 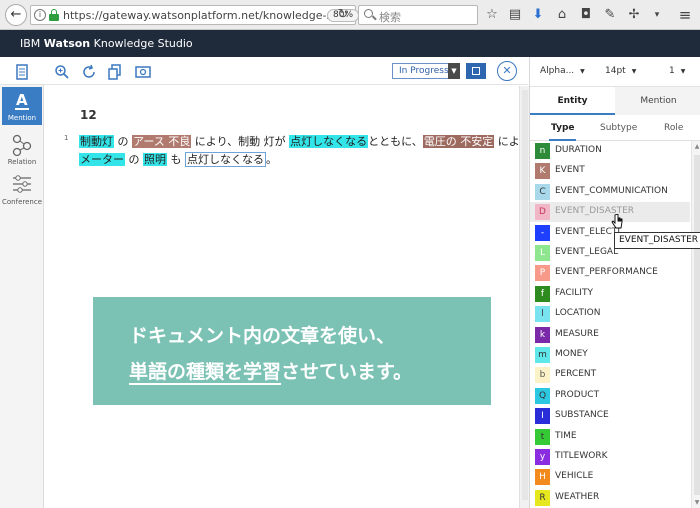 What do you see at coordinates (542, 293) in the screenshot?
I see `type-color-swatch: f` at bounding box center [542, 293].